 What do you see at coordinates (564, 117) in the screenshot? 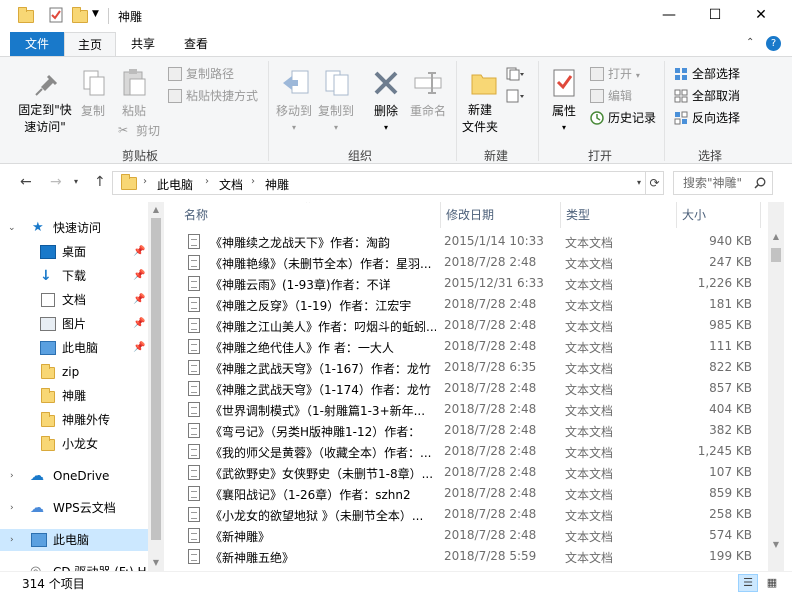
I see `properties-button: 属性 ▾` at bounding box center [564, 117].